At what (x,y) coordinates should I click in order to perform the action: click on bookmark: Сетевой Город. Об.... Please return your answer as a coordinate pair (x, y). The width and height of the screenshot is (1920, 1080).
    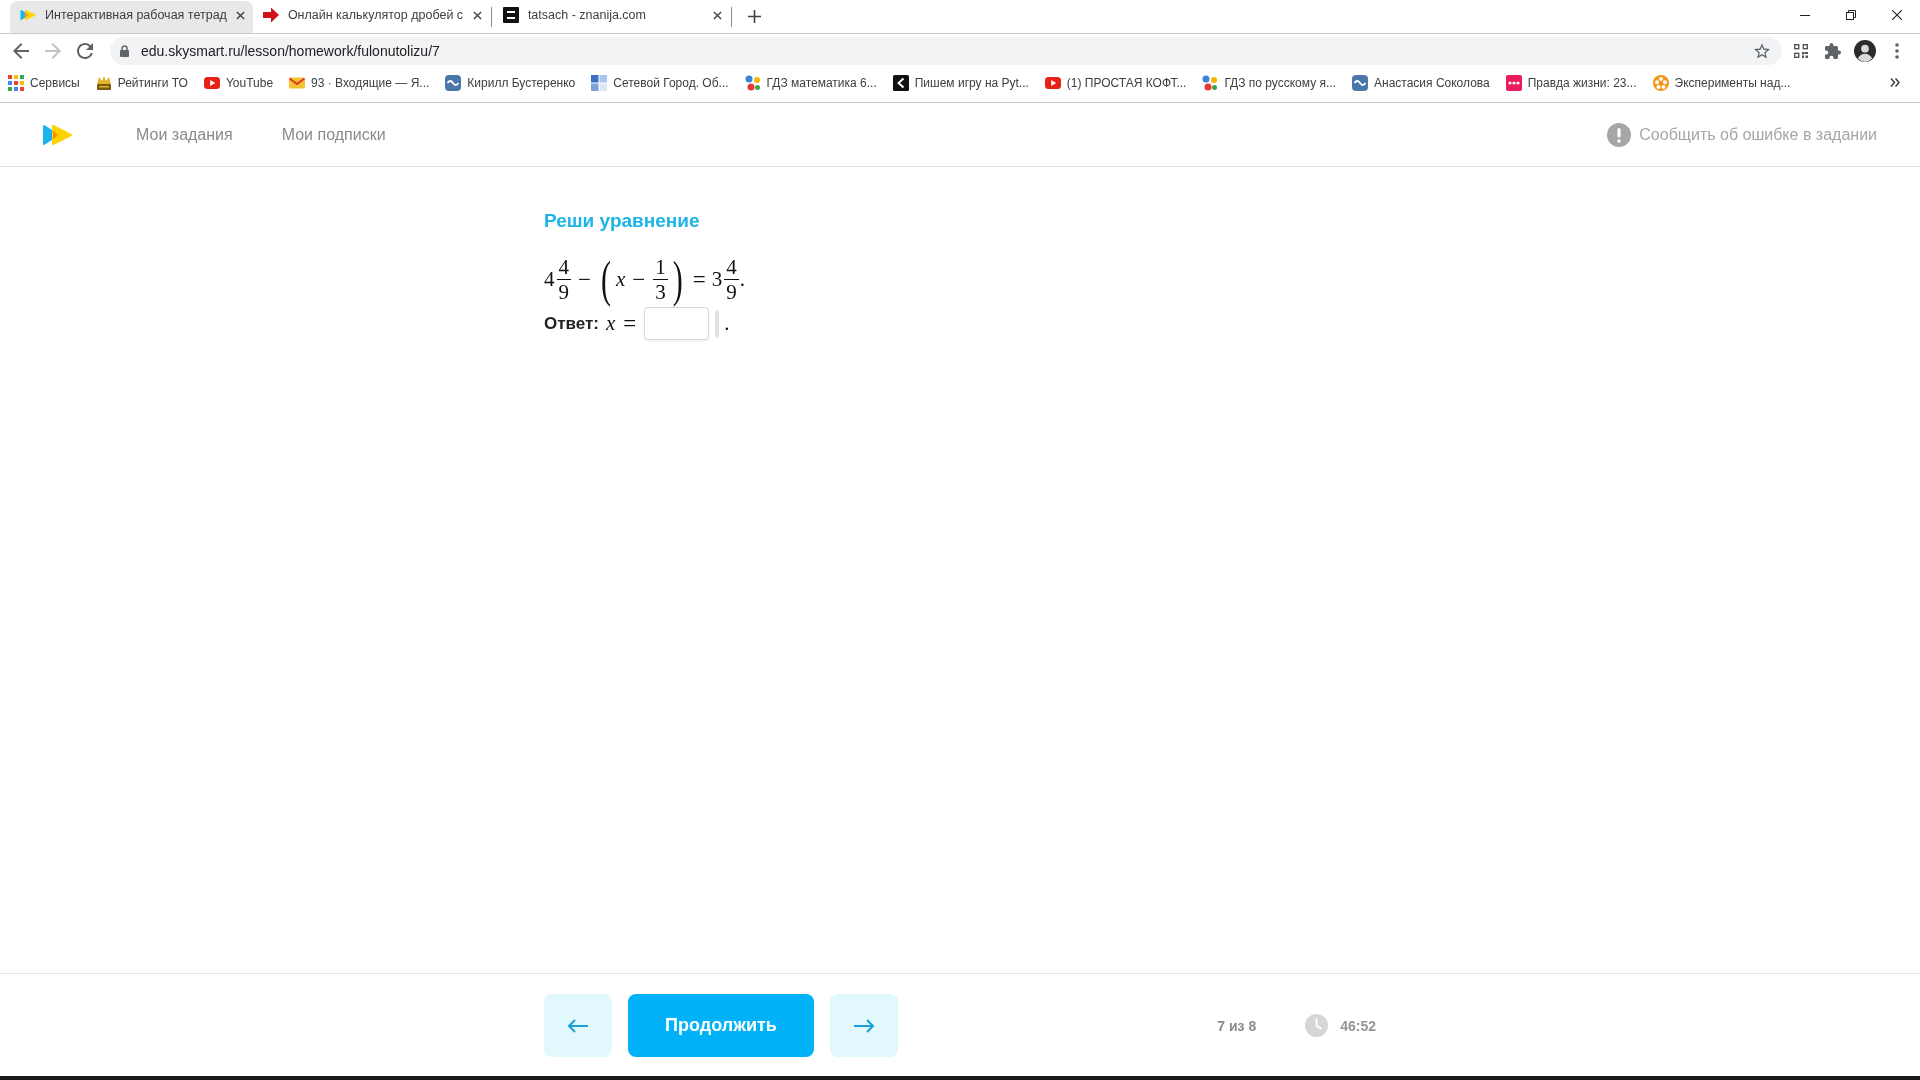
    Looking at the image, I should click on (660, 82).